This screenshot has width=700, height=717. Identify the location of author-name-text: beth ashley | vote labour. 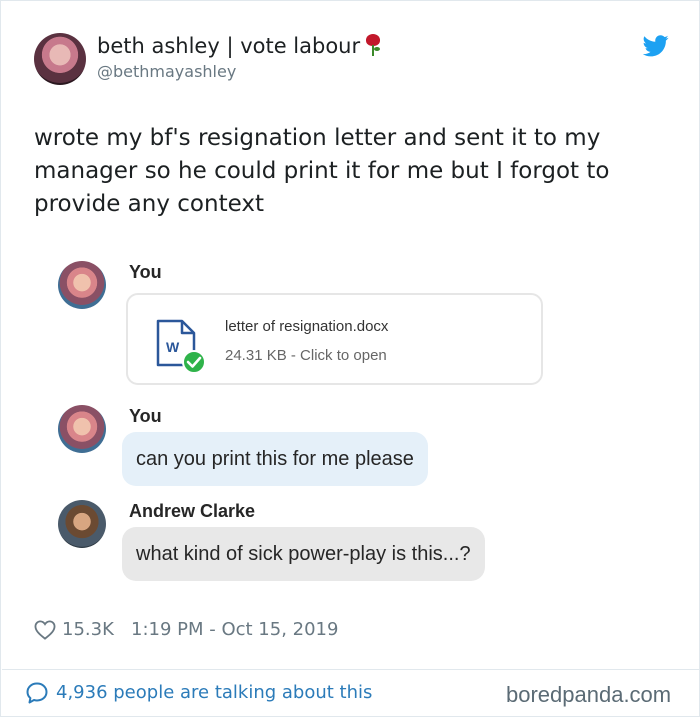
(229, 46).